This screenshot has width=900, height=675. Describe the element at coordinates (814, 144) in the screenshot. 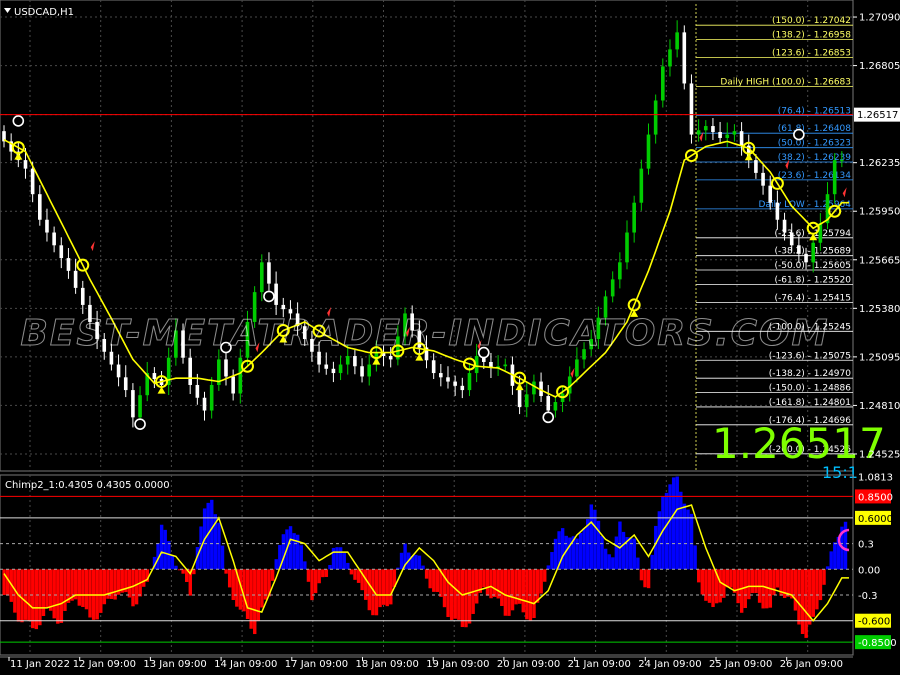

I see `fib-label: (50.0) - 1.26323` at that location.